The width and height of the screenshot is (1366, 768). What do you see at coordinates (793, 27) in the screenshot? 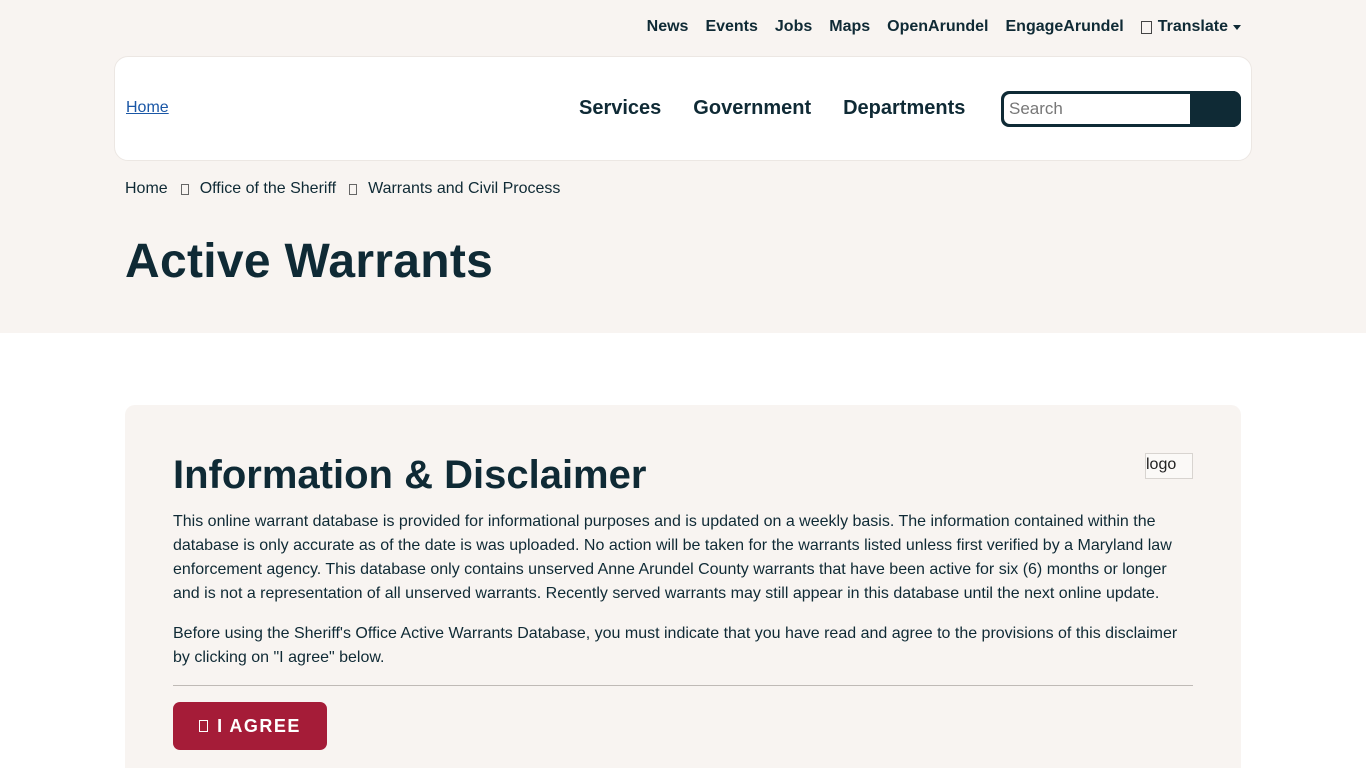
I see `utility-link-jobs: Jobs` at bounding box center [793, 27].